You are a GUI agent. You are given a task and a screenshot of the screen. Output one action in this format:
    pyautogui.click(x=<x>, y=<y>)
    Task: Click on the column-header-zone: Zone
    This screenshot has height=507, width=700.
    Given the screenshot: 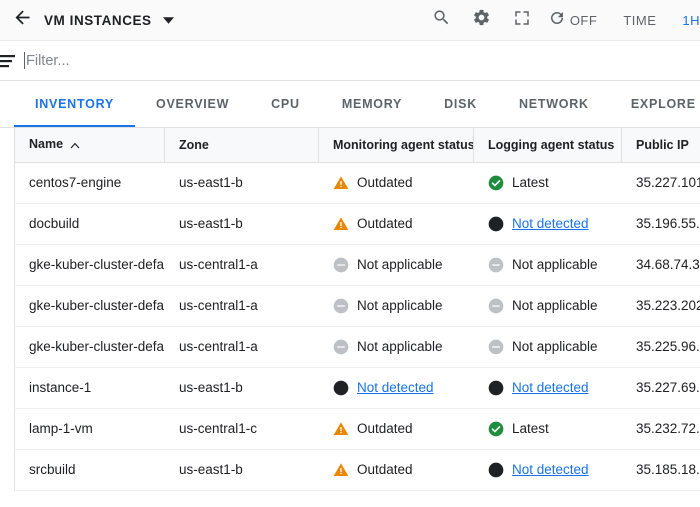 What is the action you would take?
    pyautogui.click(x=241, y=145)
    